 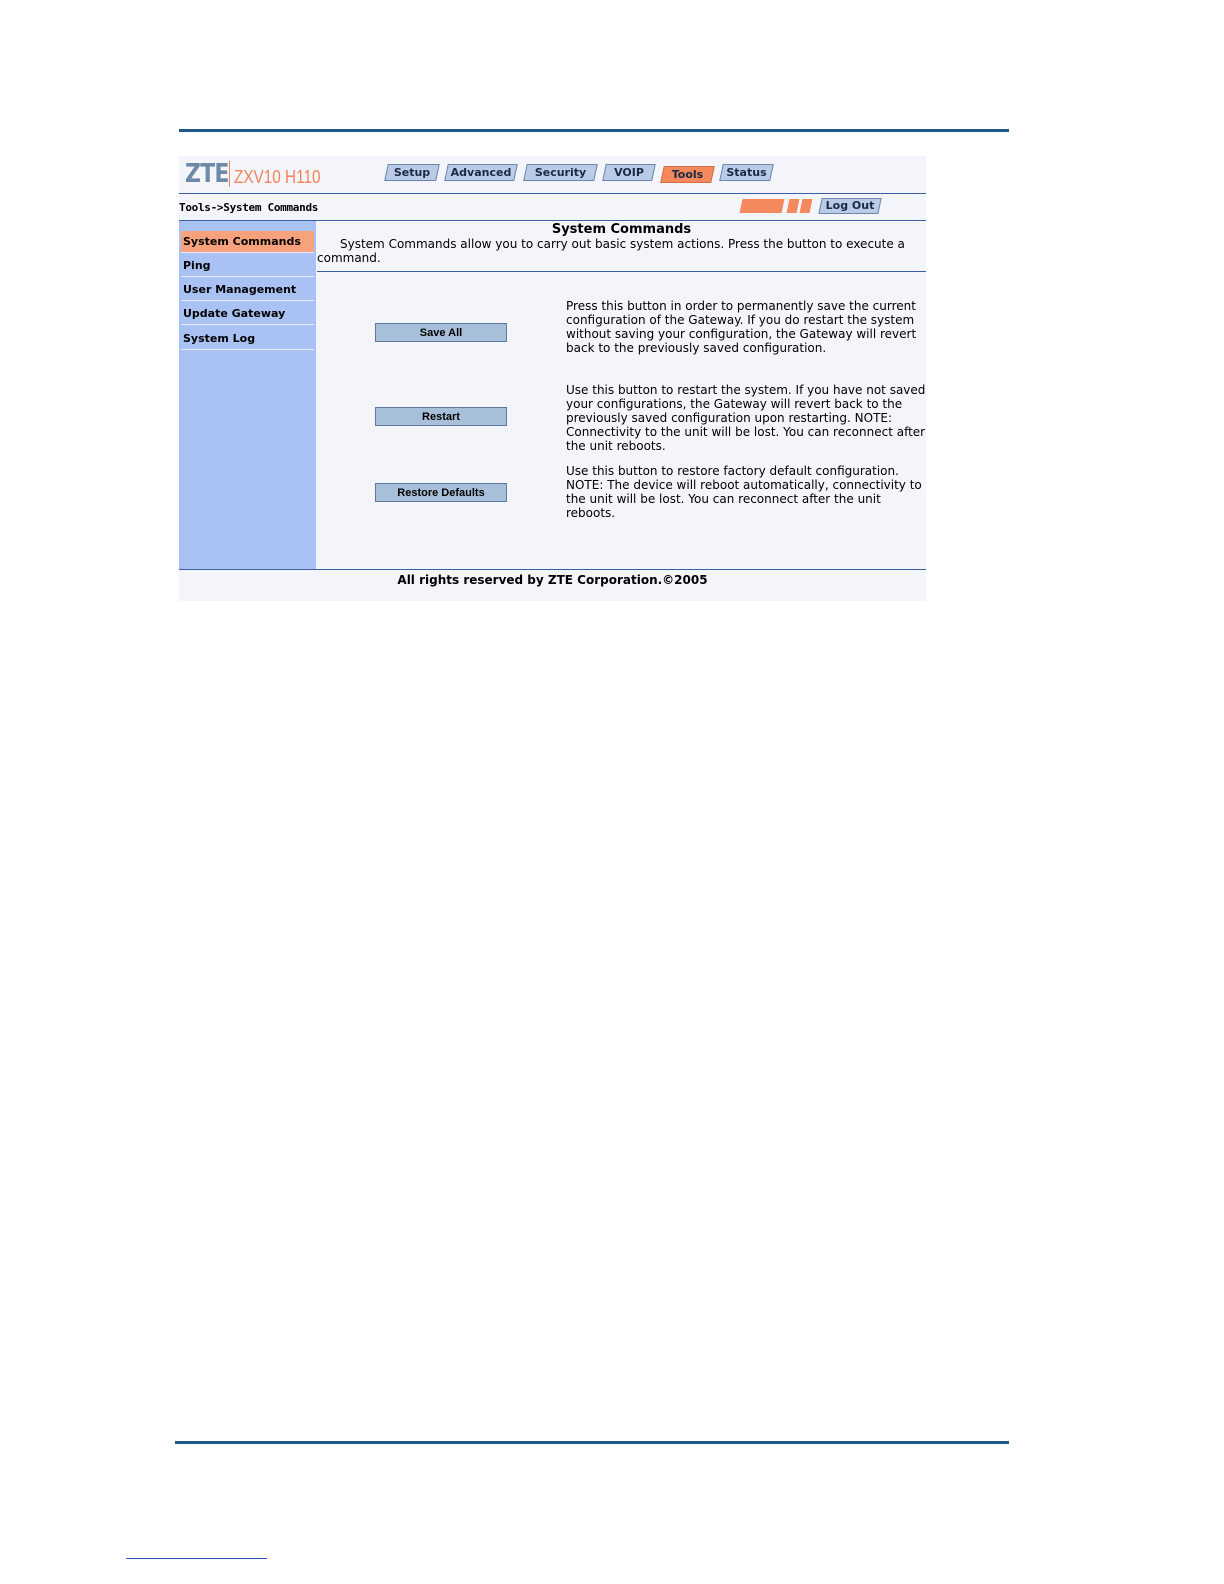 I want to click on zte-logo: ZTE ZXV10 H110, so click(x=260, y=174).